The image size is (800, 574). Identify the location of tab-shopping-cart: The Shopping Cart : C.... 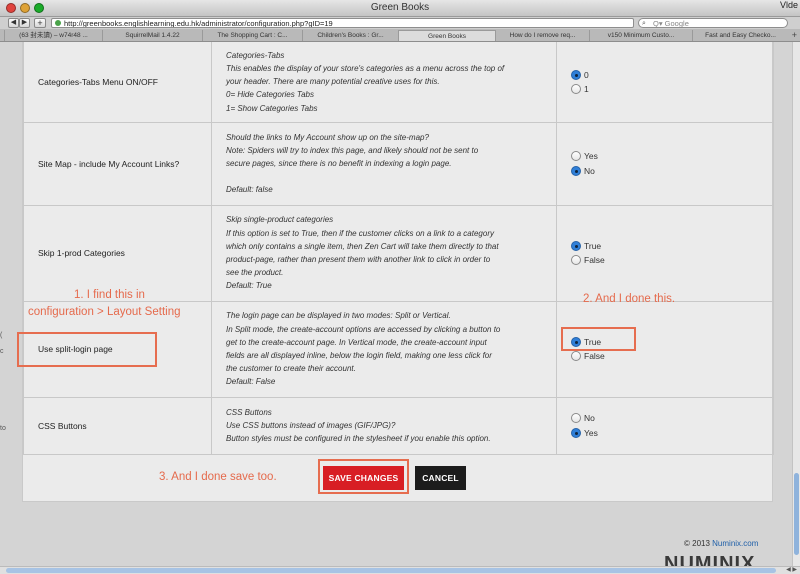
(252, 35).